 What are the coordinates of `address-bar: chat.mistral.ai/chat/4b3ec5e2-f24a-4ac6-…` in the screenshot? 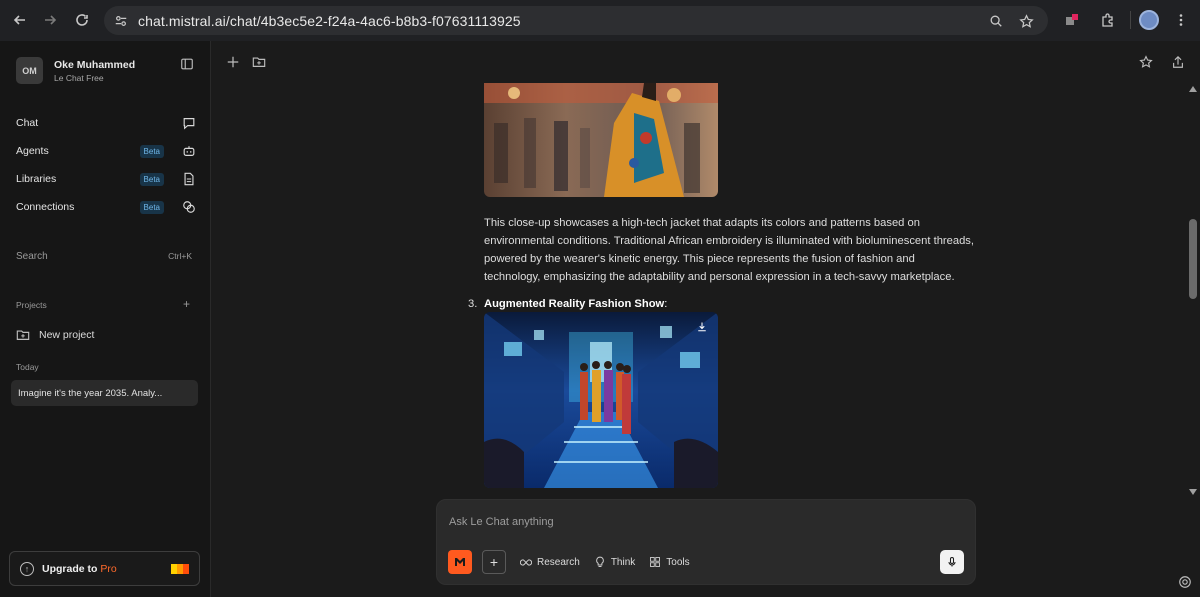 It's located at (576, 20).